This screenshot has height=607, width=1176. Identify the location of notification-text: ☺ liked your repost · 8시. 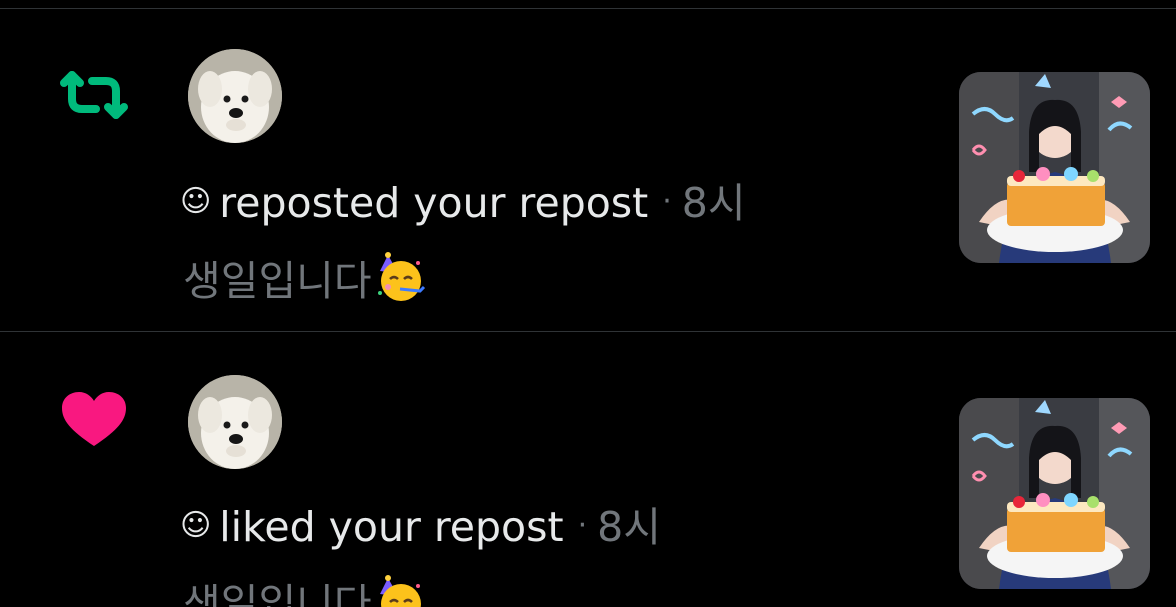
(420, 526).